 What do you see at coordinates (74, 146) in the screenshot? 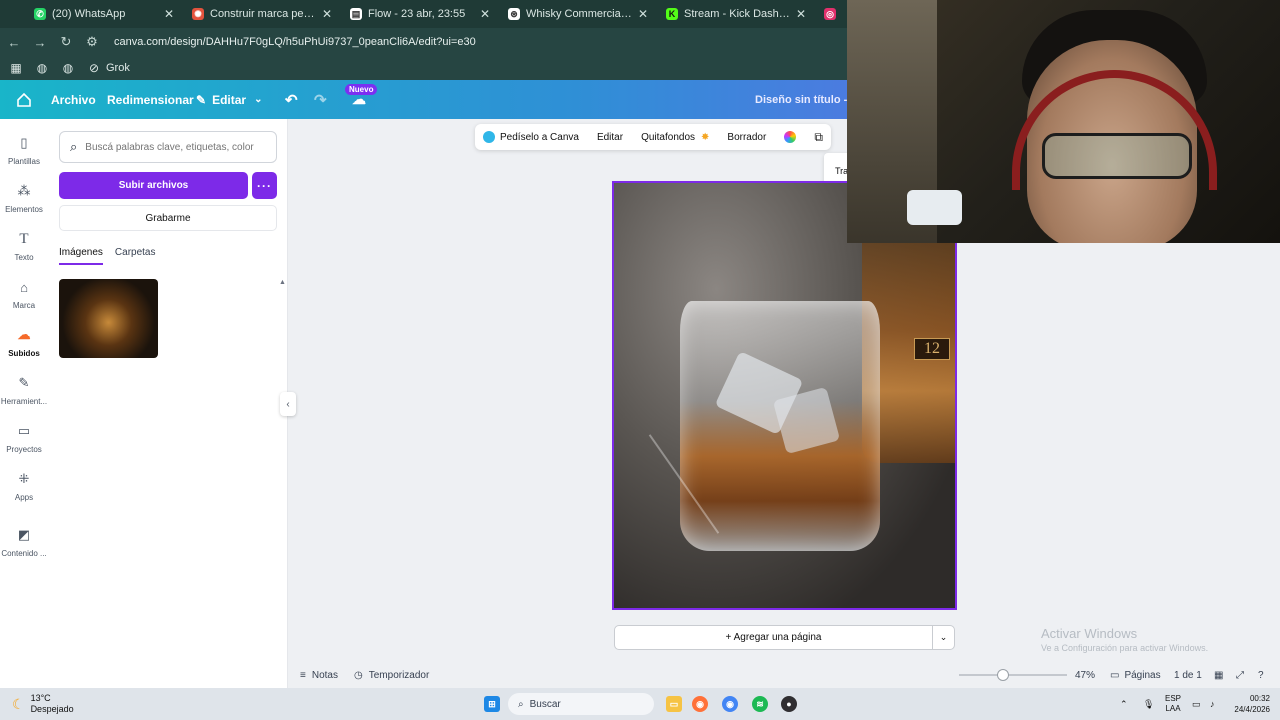
I see `search-icon: ⌕` at bounding box center [74, 146].